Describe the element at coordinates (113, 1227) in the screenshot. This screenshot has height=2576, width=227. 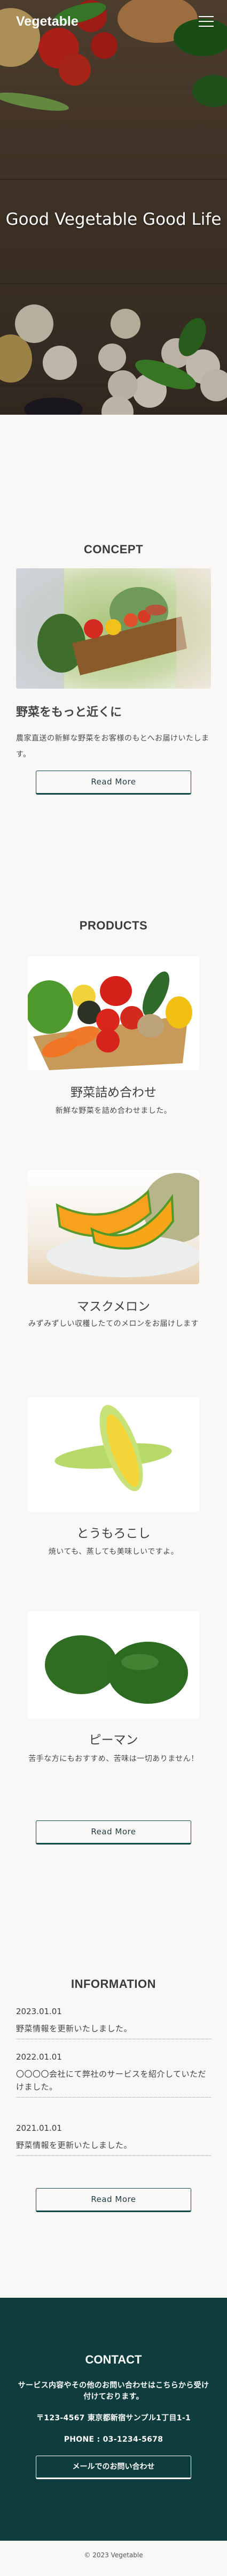
I see `product-image-melon` at that location.